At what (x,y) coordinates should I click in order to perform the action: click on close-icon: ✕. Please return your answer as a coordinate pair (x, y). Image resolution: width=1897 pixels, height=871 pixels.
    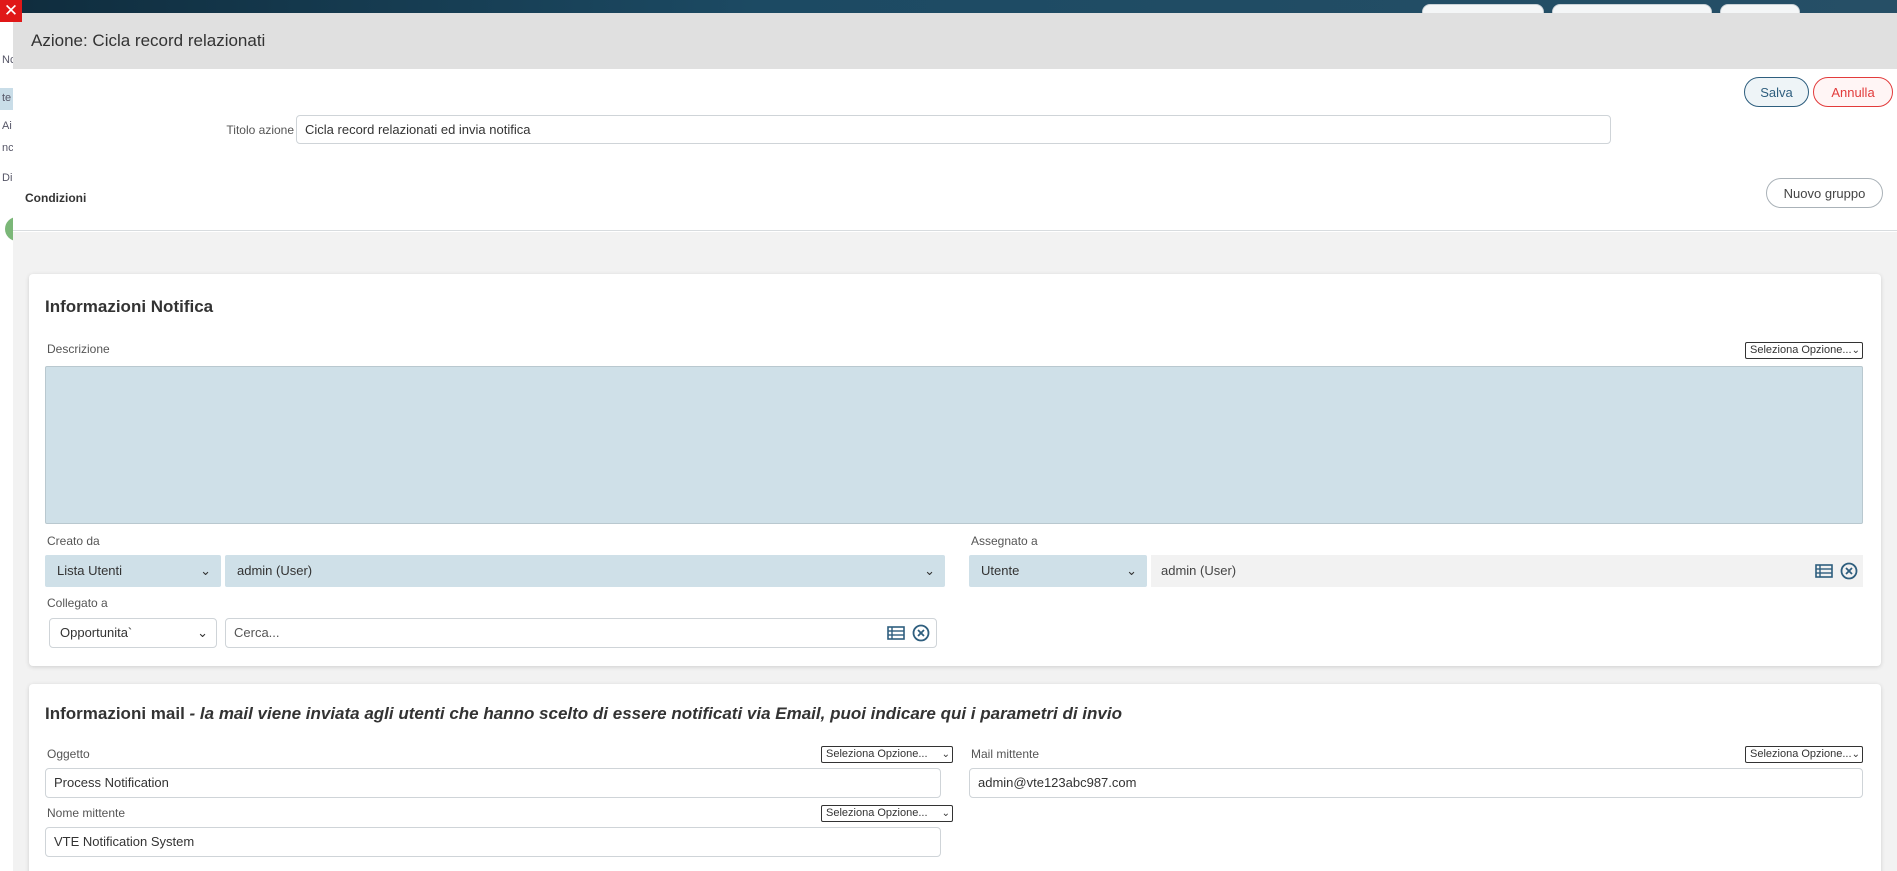
    Looking at the image, I should click on (11, 11).